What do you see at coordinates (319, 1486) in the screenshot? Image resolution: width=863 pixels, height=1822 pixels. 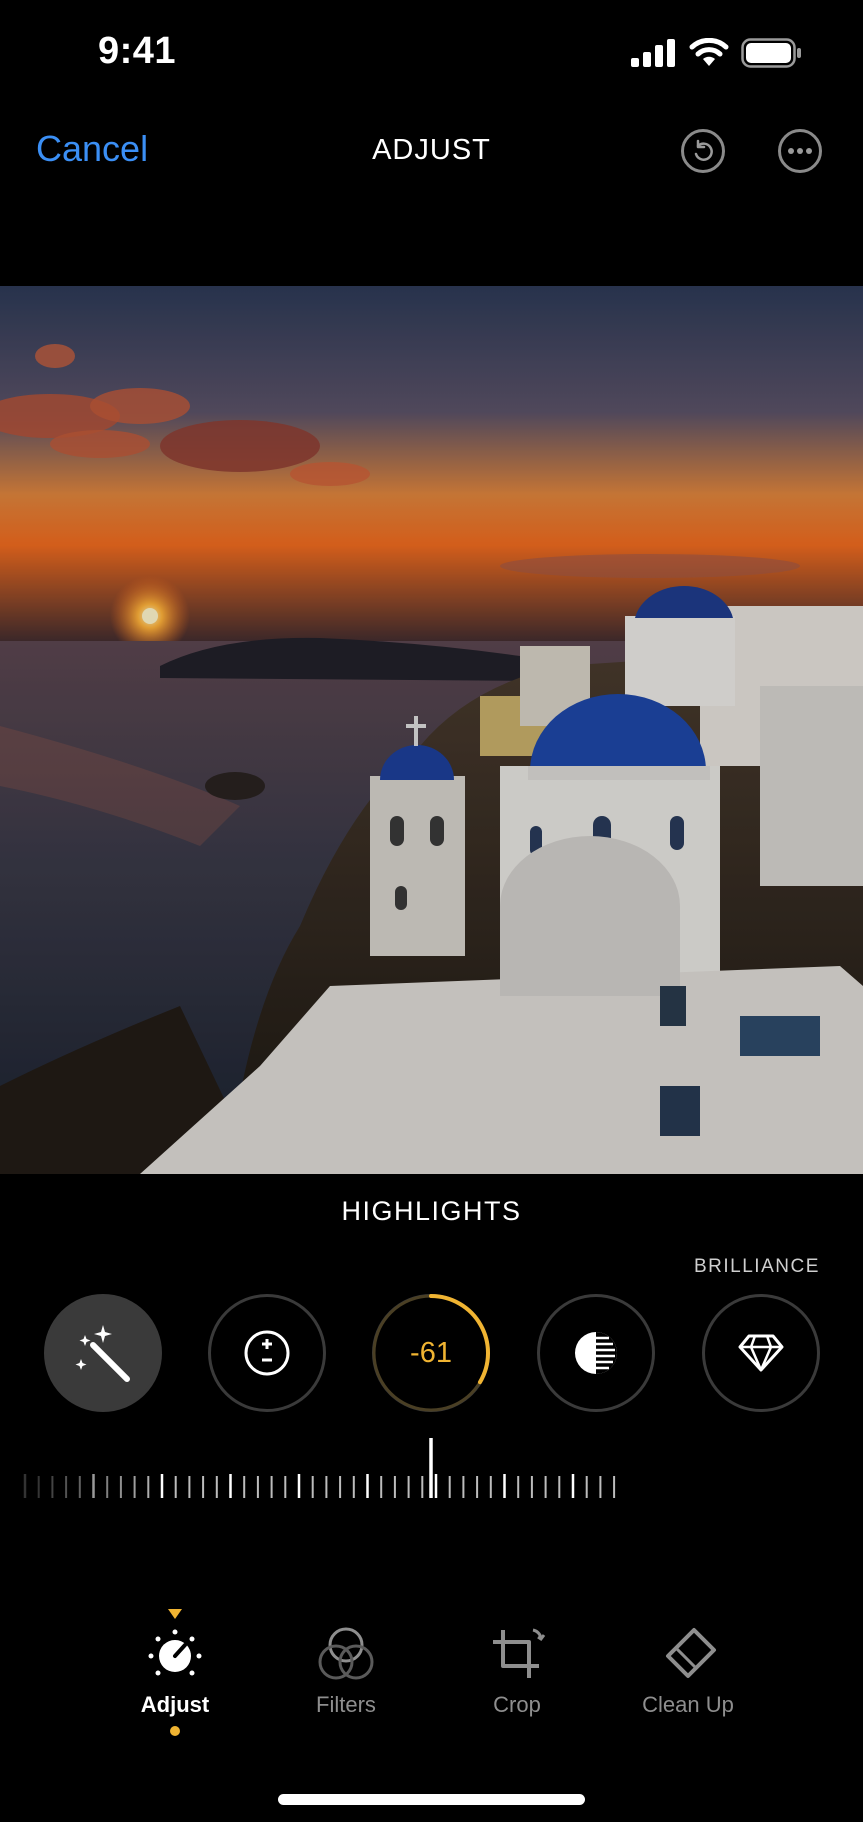 I see `slider-ticks` at bounding box center [319, 1486].